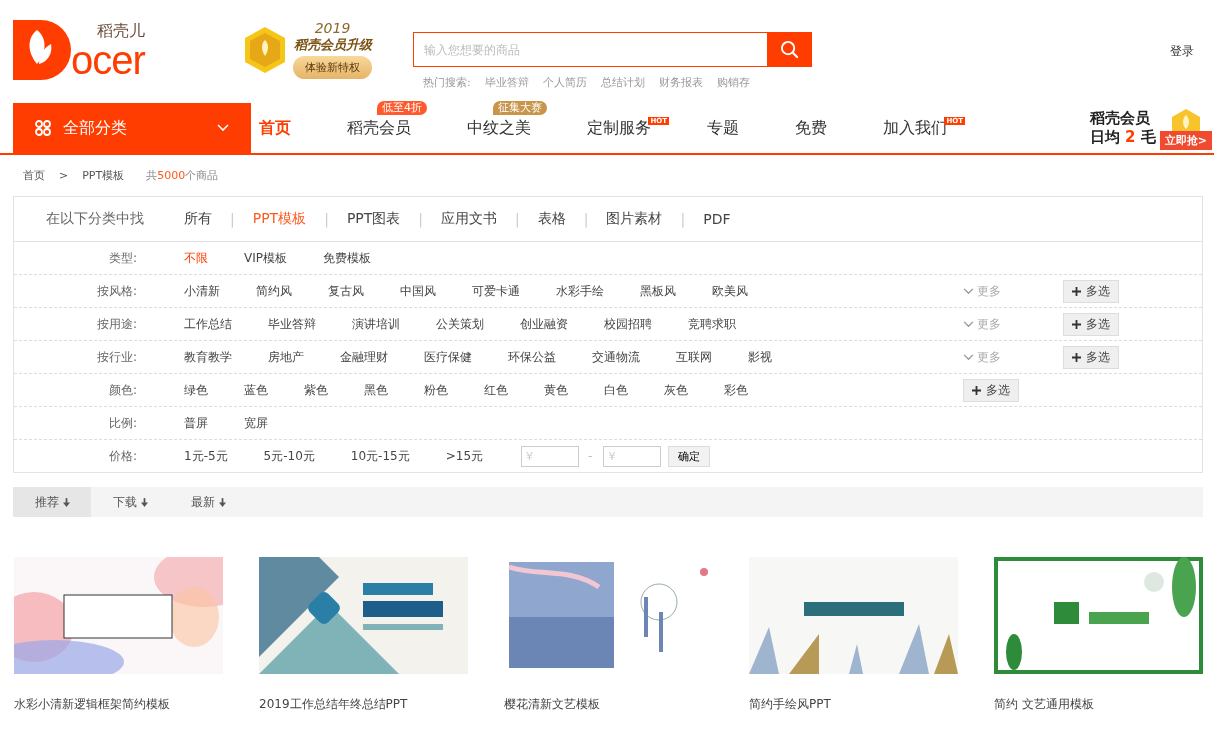 The width and height of the screenshot is (1214, 743). Describe the element at coordinates (332, 45) in the screenshot. I see `promo-title: 稻壳会员升级` at that location.